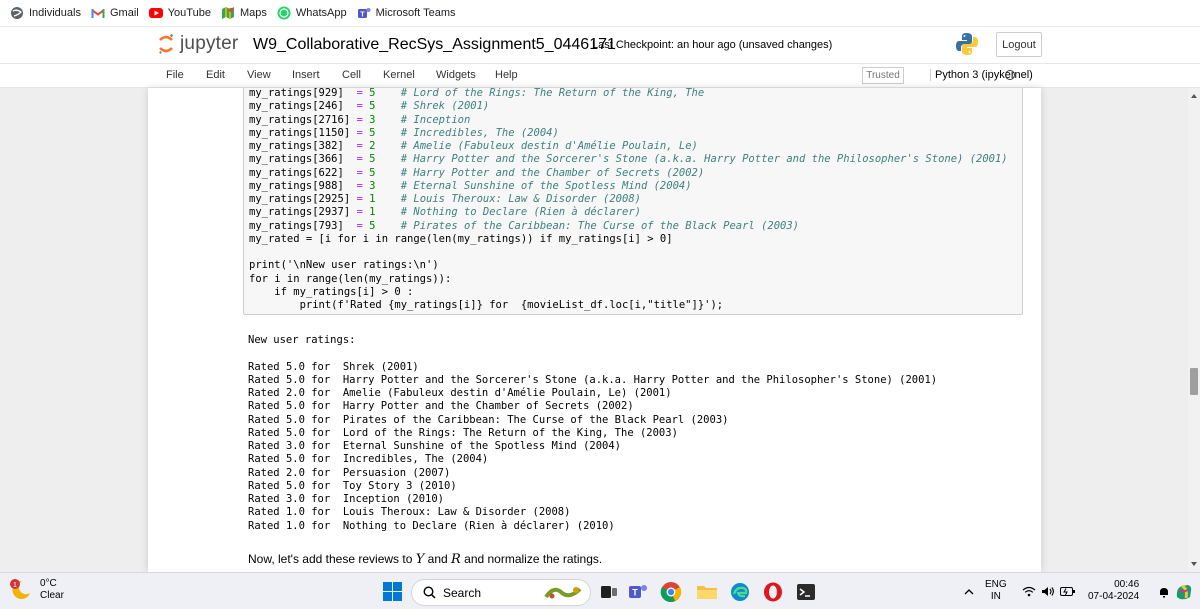 This screenshot has height=616, width=1200. I want to click on volume-icon, so click(1048, 591).